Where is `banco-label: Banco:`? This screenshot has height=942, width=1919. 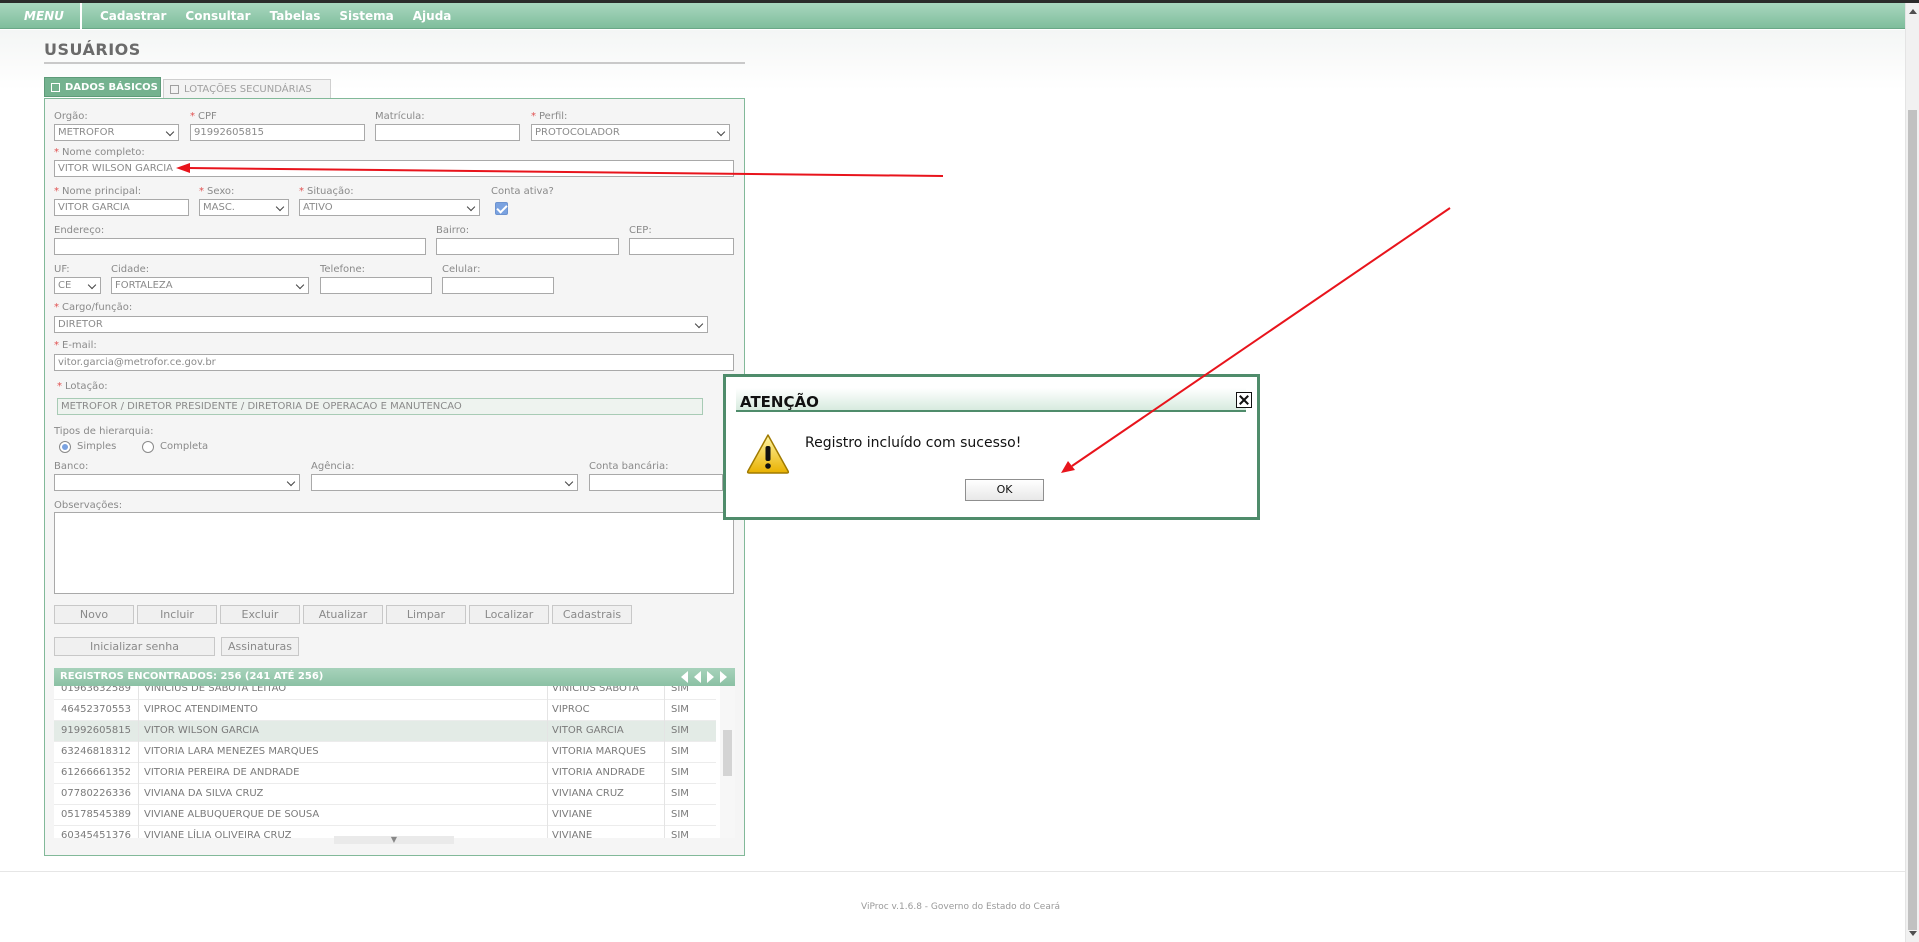
banco-label: Banco: is located at coordinates (71, 466).